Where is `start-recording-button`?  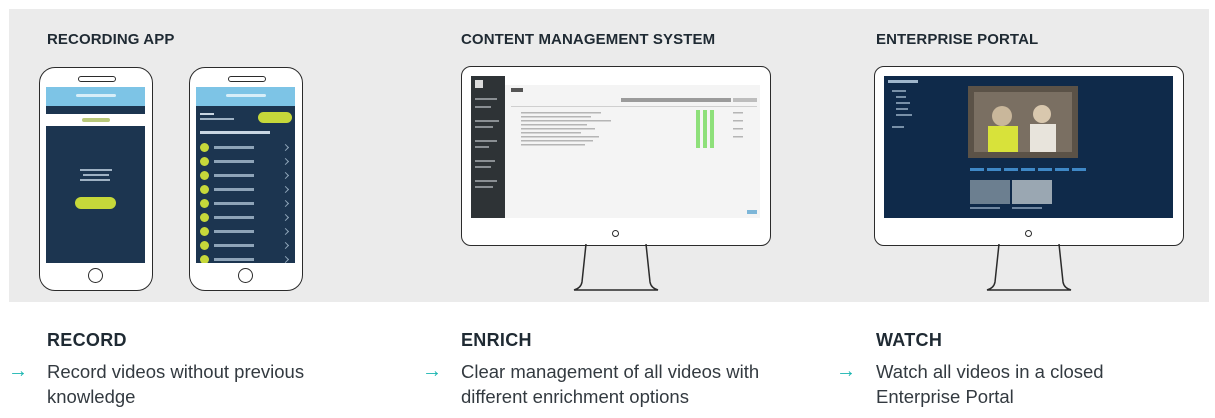
start-recording-button is located at coordinates (95, 203).